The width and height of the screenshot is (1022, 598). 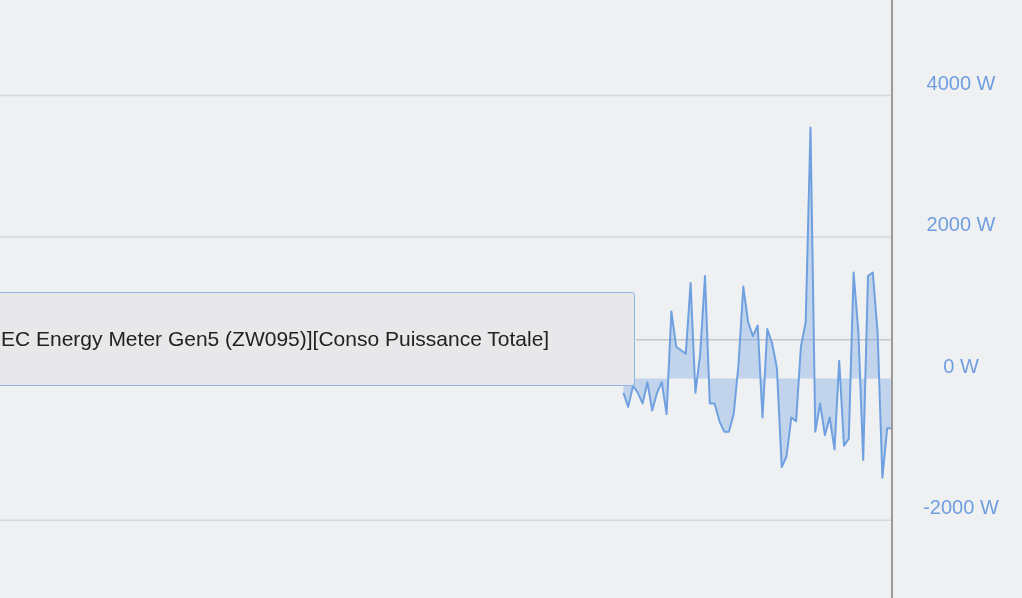 What do you see at coordinates (961, 224) in the screenshot?
I see `axis-tick-label: 2000 W` at bounding box center [961, 224].